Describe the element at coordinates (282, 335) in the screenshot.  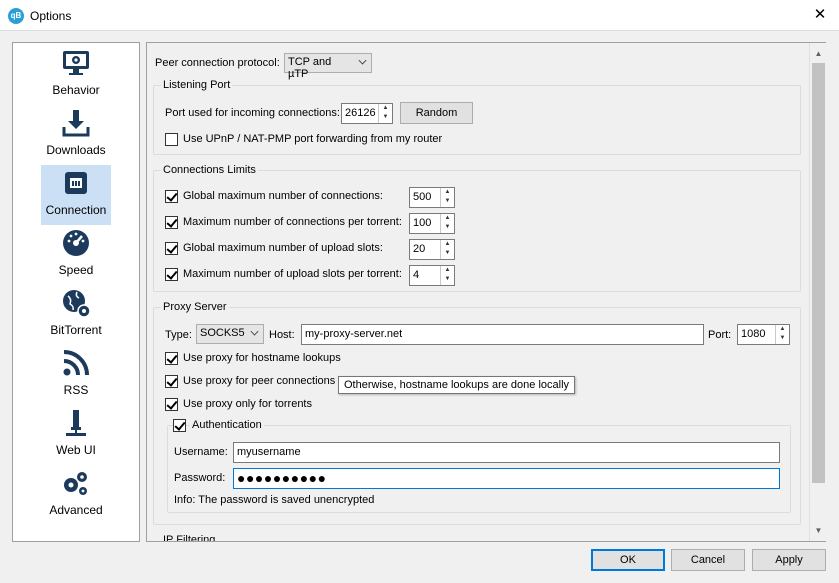
I see `proxy-host-label: Host:` at that location.